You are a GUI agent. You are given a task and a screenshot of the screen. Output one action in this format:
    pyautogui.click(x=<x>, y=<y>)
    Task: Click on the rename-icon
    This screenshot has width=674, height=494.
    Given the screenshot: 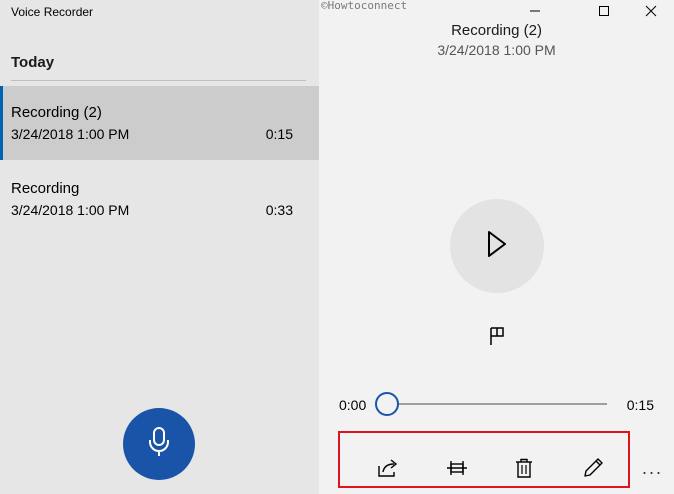 What is the action you would take?
    pyautogui.click(x=593, y=470)
    